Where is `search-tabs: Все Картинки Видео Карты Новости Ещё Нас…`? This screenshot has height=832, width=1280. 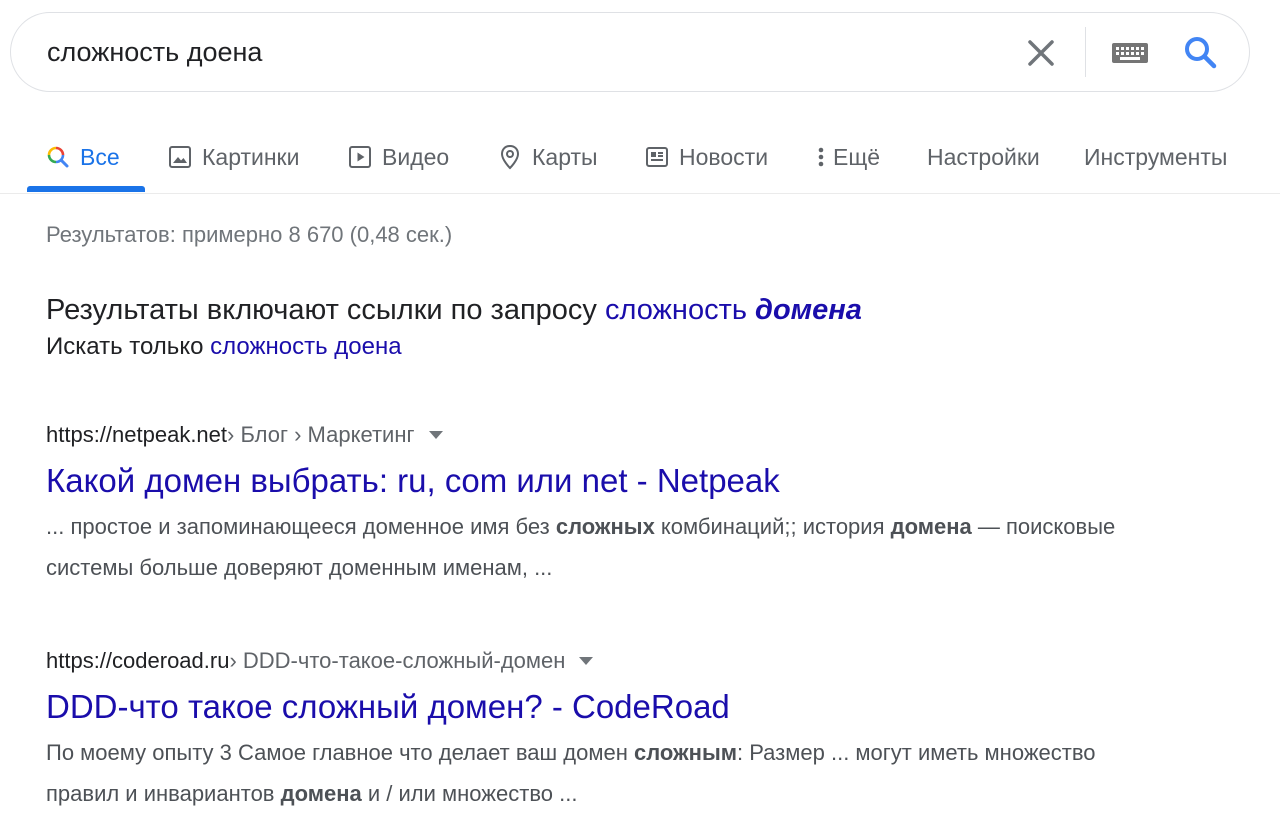 search-tabs: Все Картинки Видео Карты Новости Ещё Нас… is located at coordinates (640, 157).